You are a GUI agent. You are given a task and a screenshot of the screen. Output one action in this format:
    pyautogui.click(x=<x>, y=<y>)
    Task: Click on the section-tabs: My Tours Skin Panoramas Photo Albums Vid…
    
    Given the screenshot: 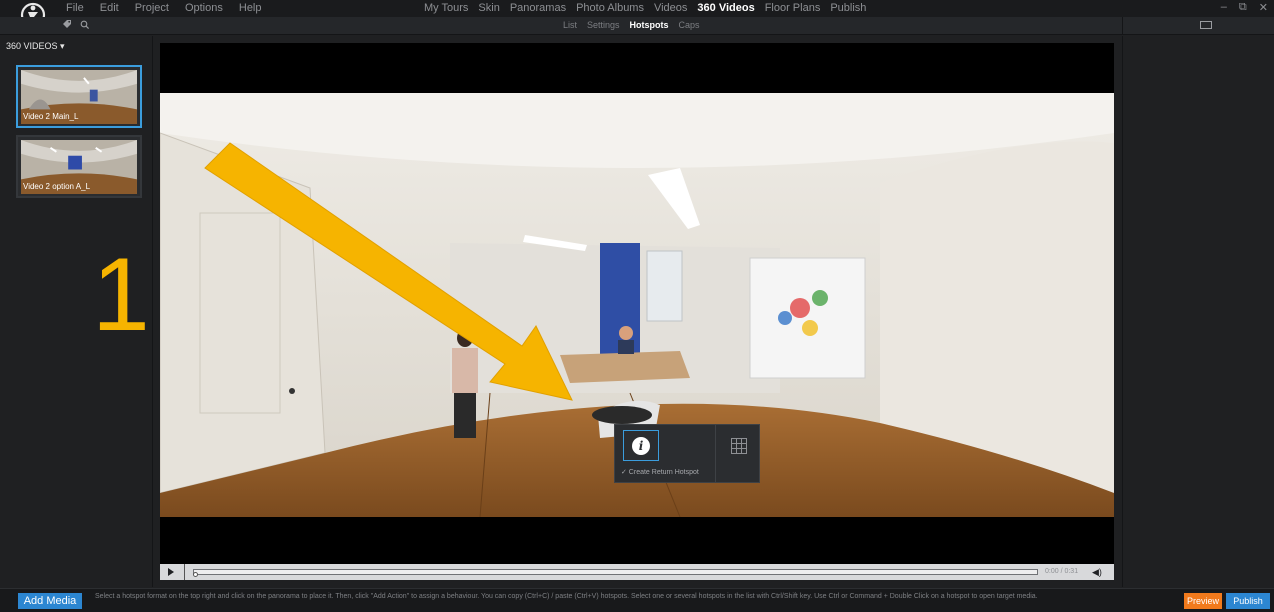 What is the action you would take?
    pyautogui.click(x=645, y=8)
    